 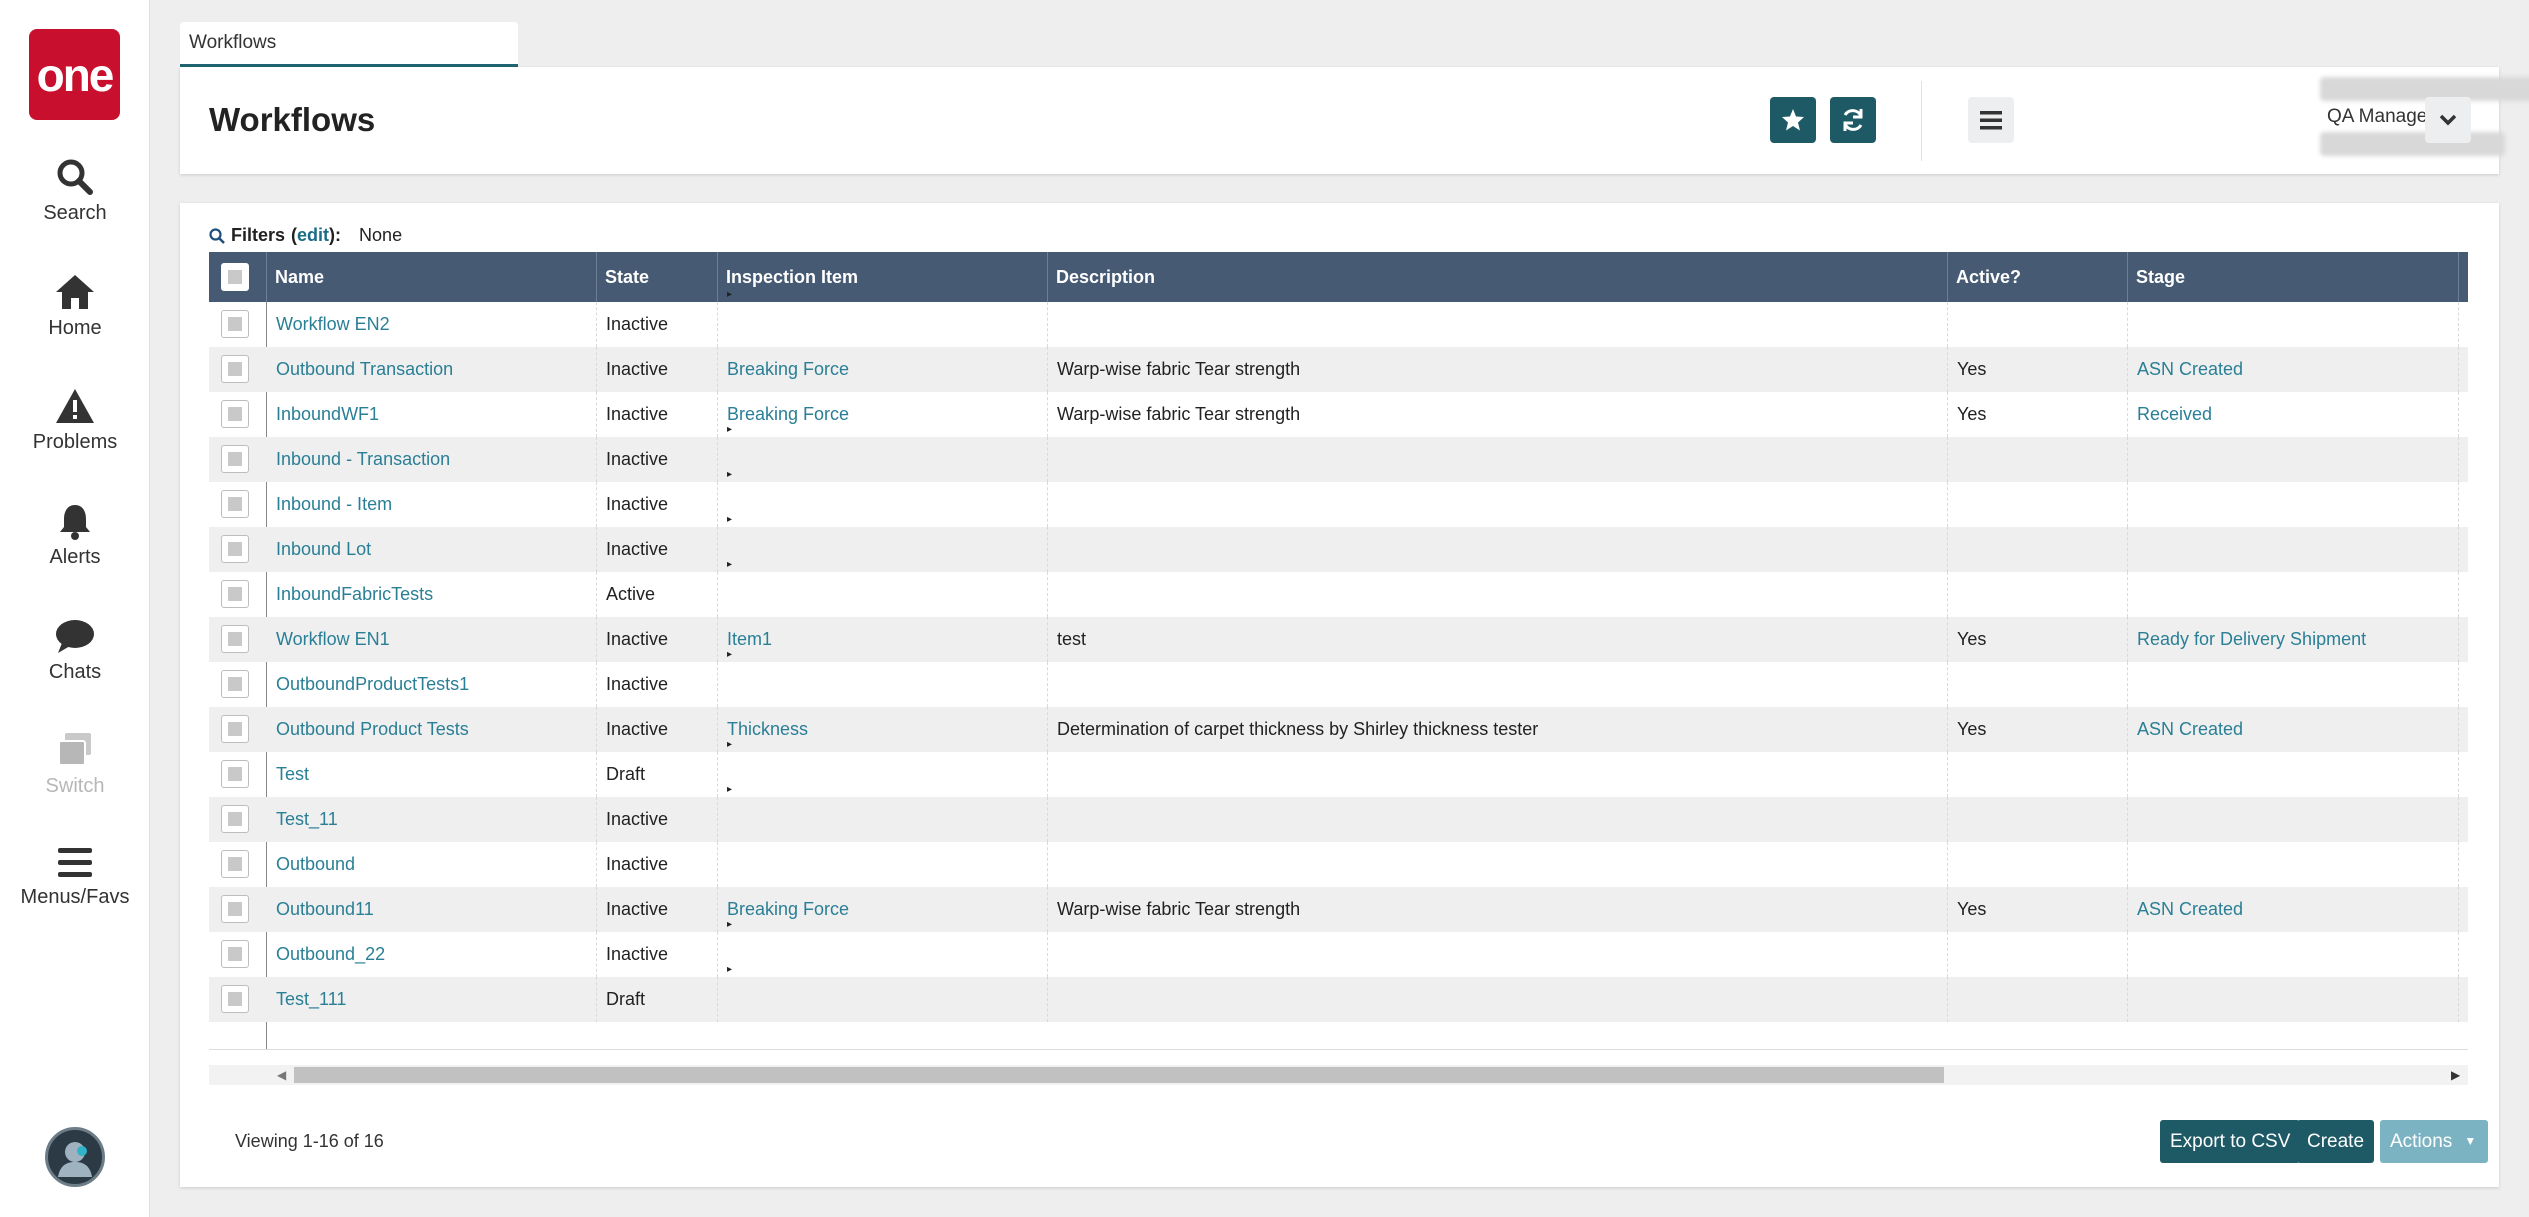 What do you see at coordinates (75, 420) in the screenshot?
I see `nav-problems: Problems` at bounding box center [75, 420].